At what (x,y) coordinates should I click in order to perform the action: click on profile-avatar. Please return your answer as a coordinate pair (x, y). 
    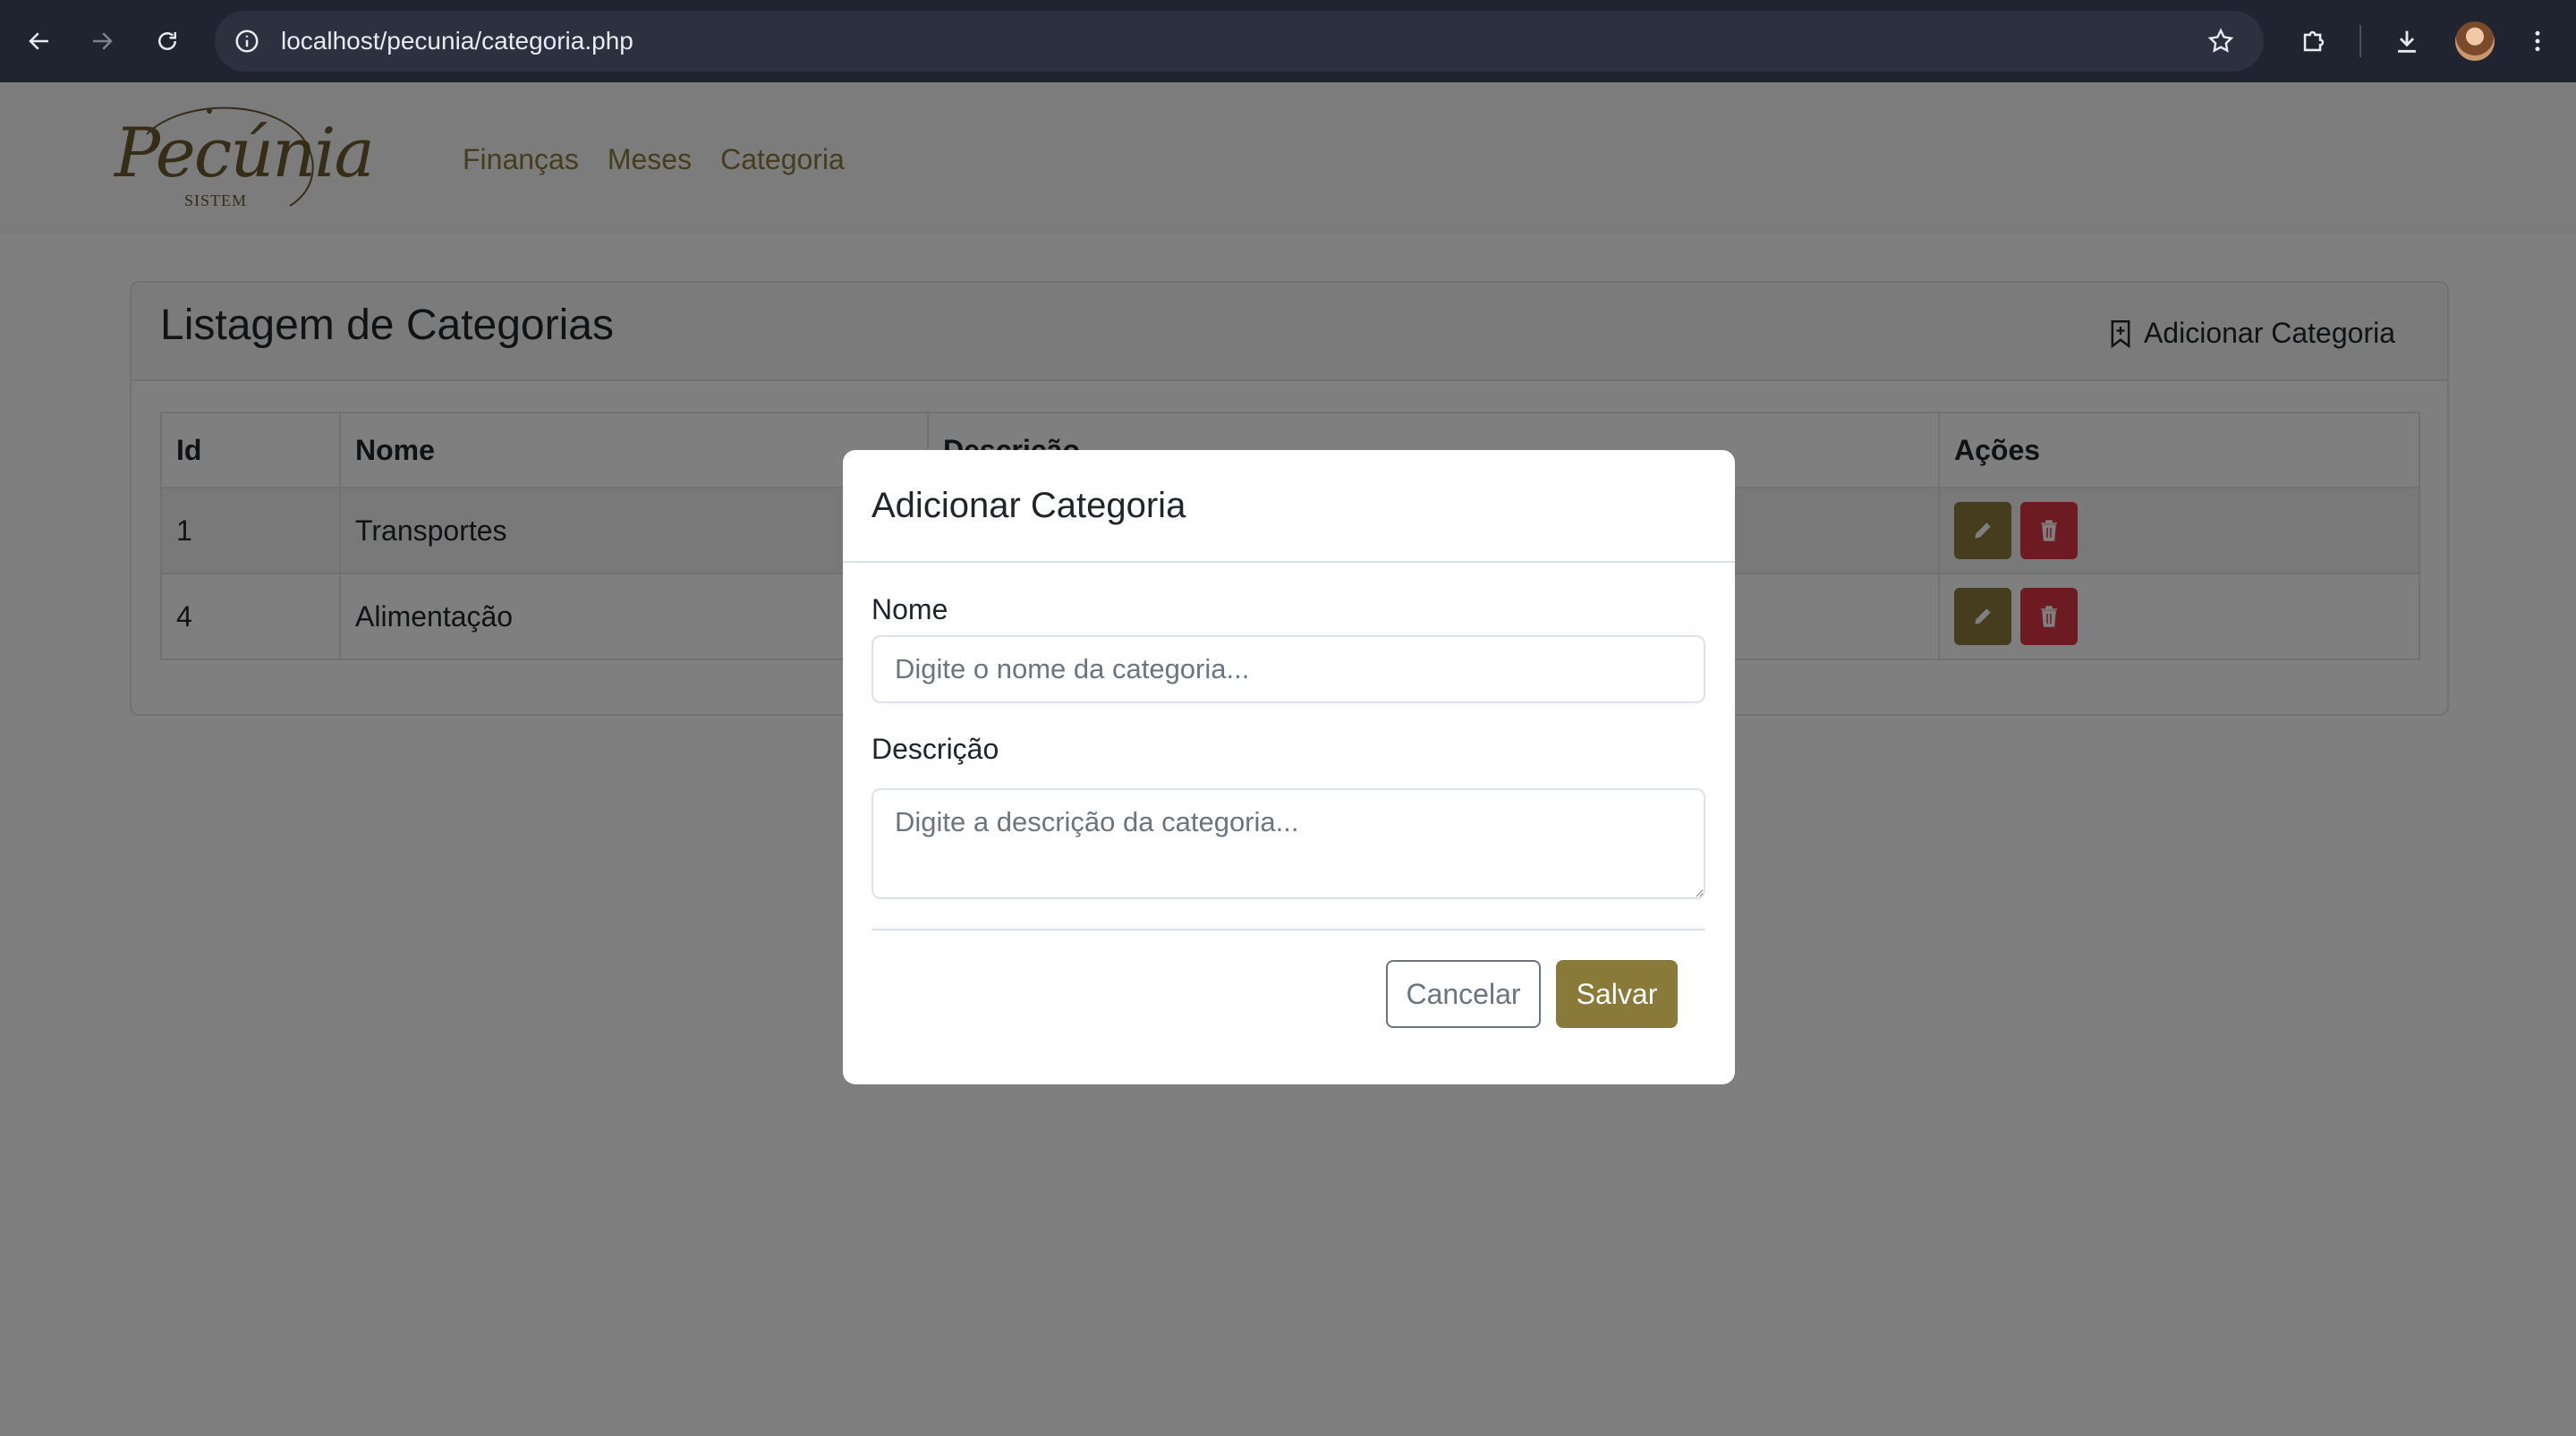
    Looking at the image, I should click on (2475, 41).